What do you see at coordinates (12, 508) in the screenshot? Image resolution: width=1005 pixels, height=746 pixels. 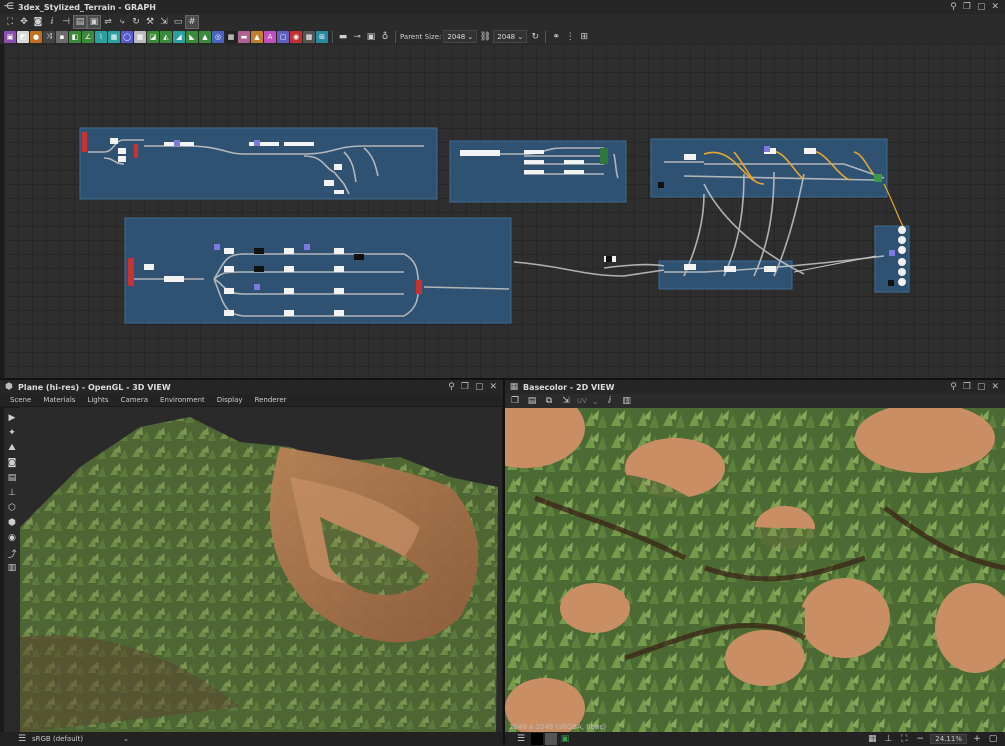 I see `cube-icon: ⬡` at bounding box center [12, 508].